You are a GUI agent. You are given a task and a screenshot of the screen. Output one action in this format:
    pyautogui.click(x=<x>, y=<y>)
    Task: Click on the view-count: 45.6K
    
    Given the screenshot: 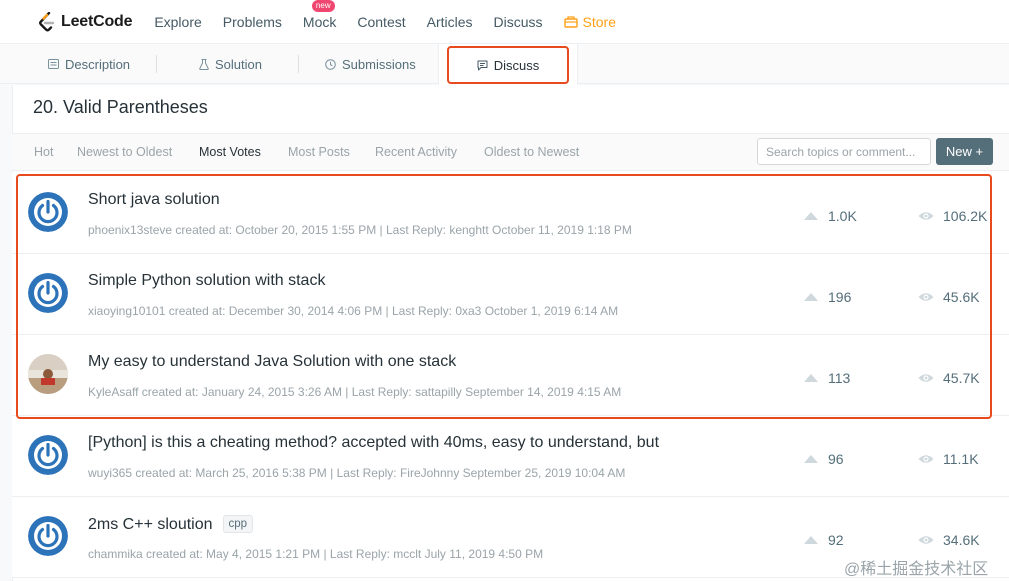 What is the action you would take?
    pyautogui.click(x=949, y=297)
    